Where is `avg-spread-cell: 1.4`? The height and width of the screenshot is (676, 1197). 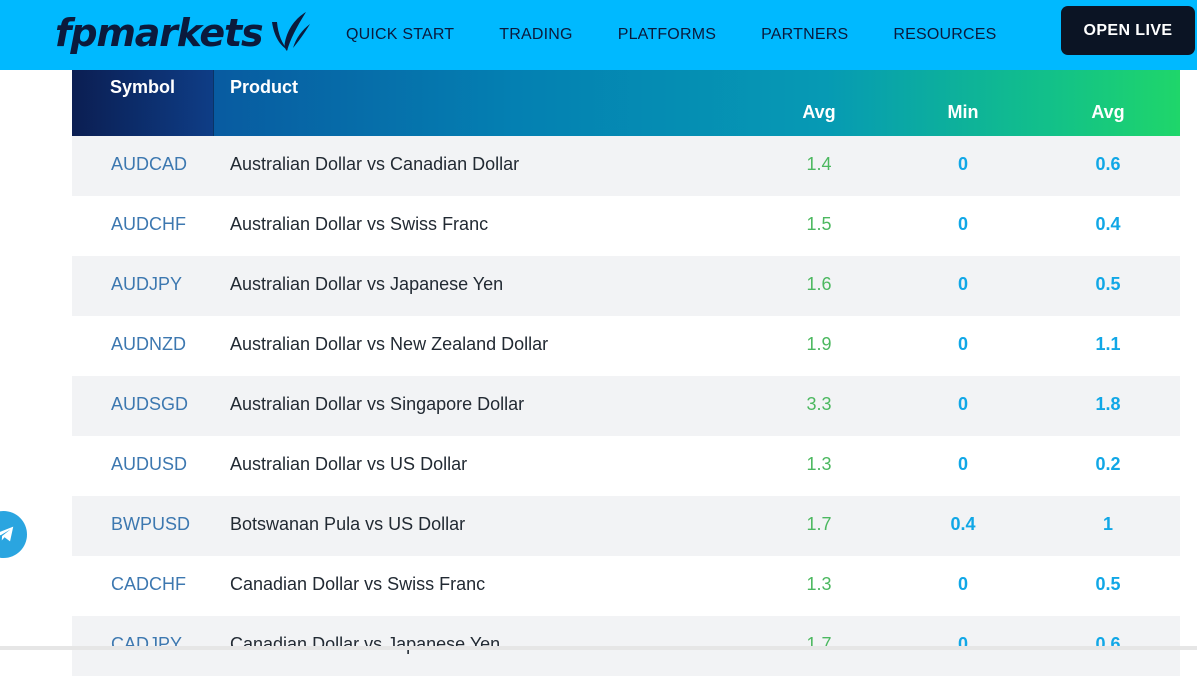 avg-spread-cell: 1.4 is located at coordinates (819, 164).